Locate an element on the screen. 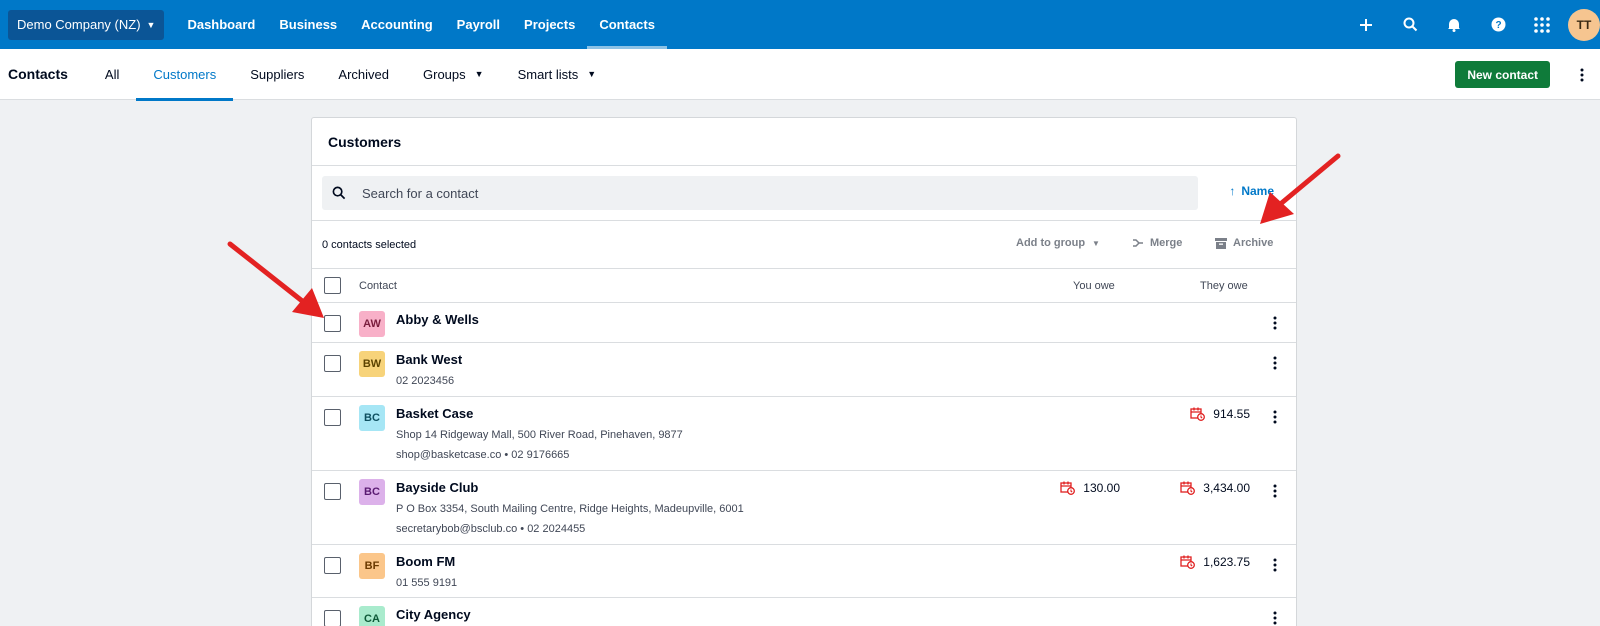 This screenshot has height=626, width=1600. top-icons: ? TT is located at coordinates (1472, 24).